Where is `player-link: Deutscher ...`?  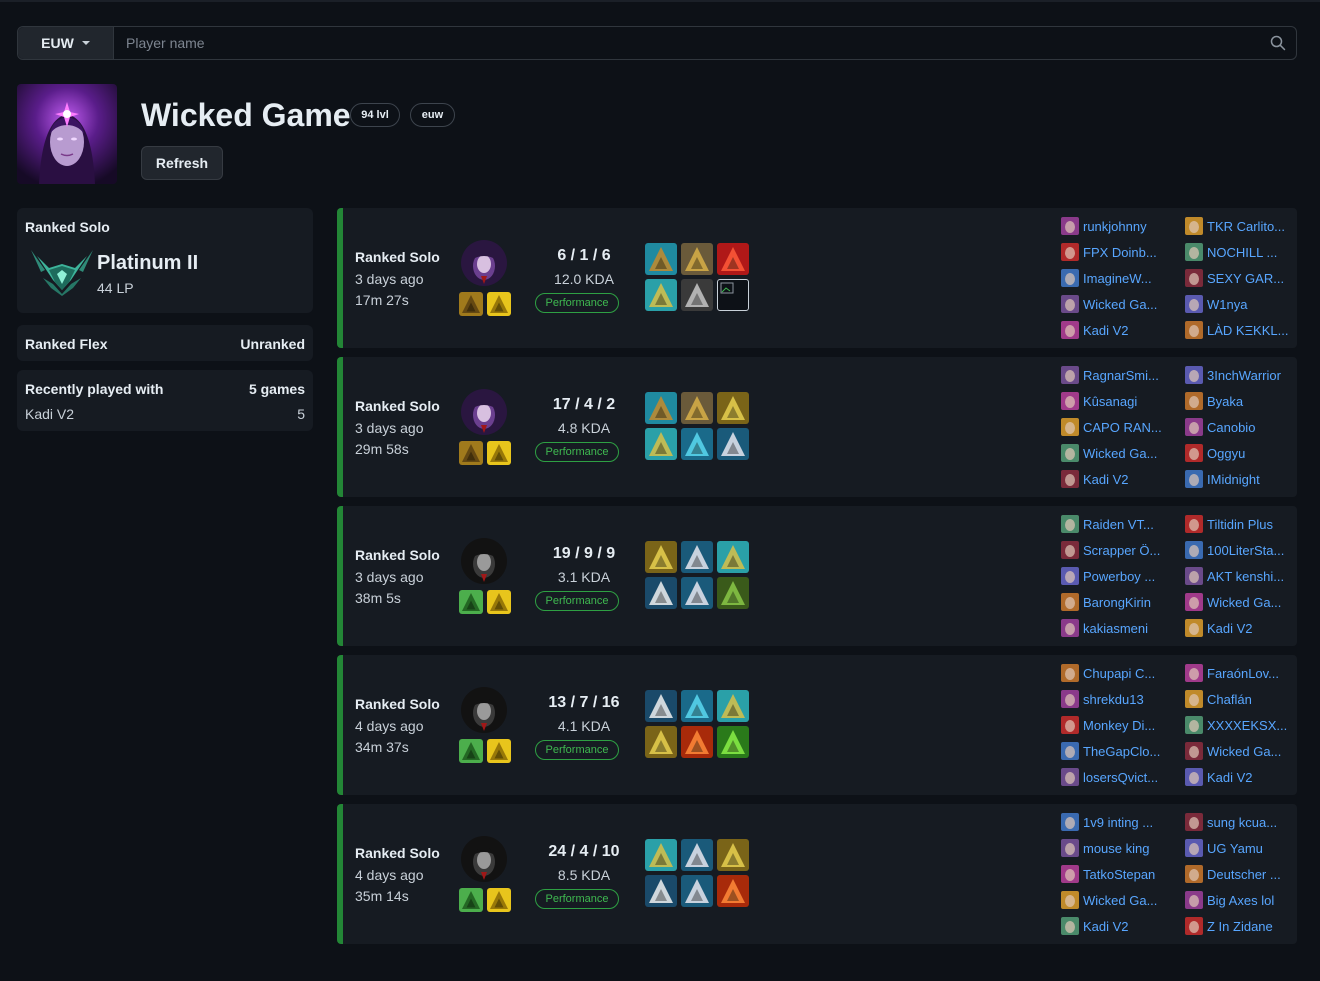
player-link: Deutscher ... is located at coordinates (1233, 874).